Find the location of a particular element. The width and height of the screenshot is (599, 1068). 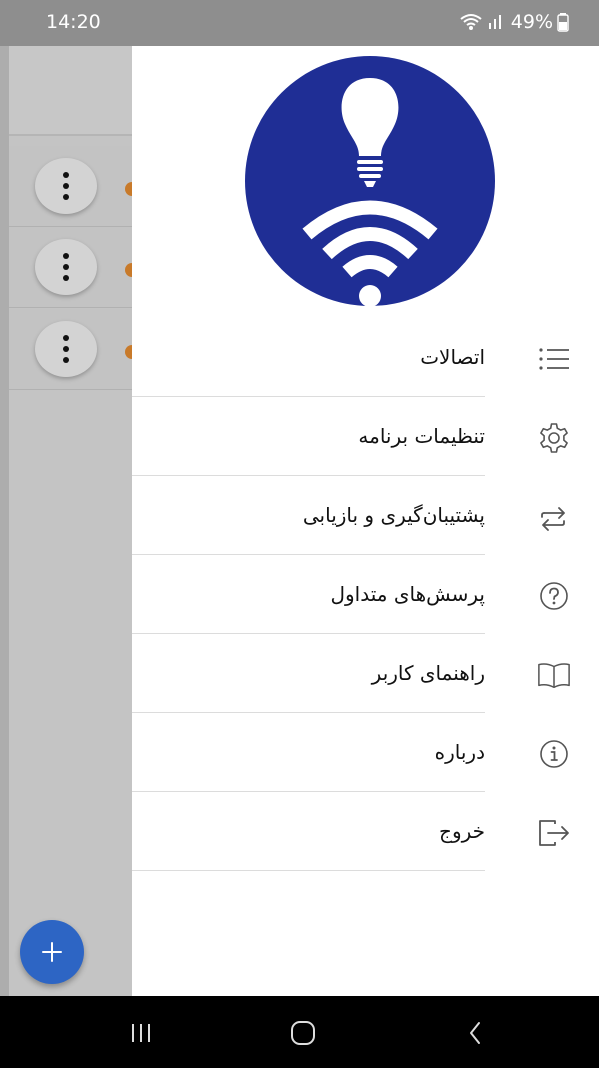

add-fab-button is located at coordinates (52, 952).